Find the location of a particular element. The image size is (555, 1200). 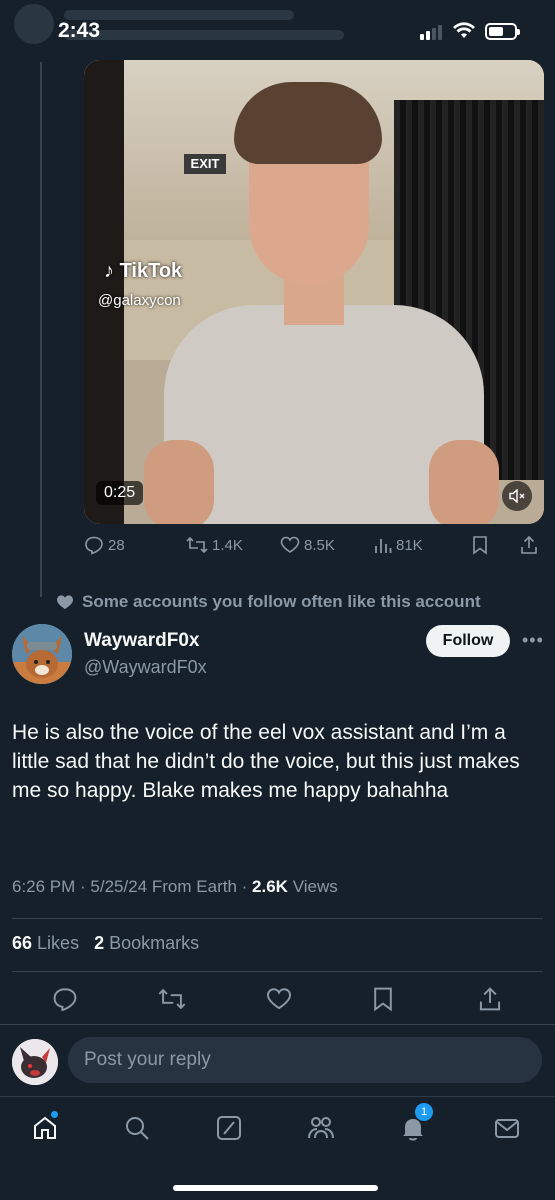

mail-icon is located at coordinates (507, 1128).